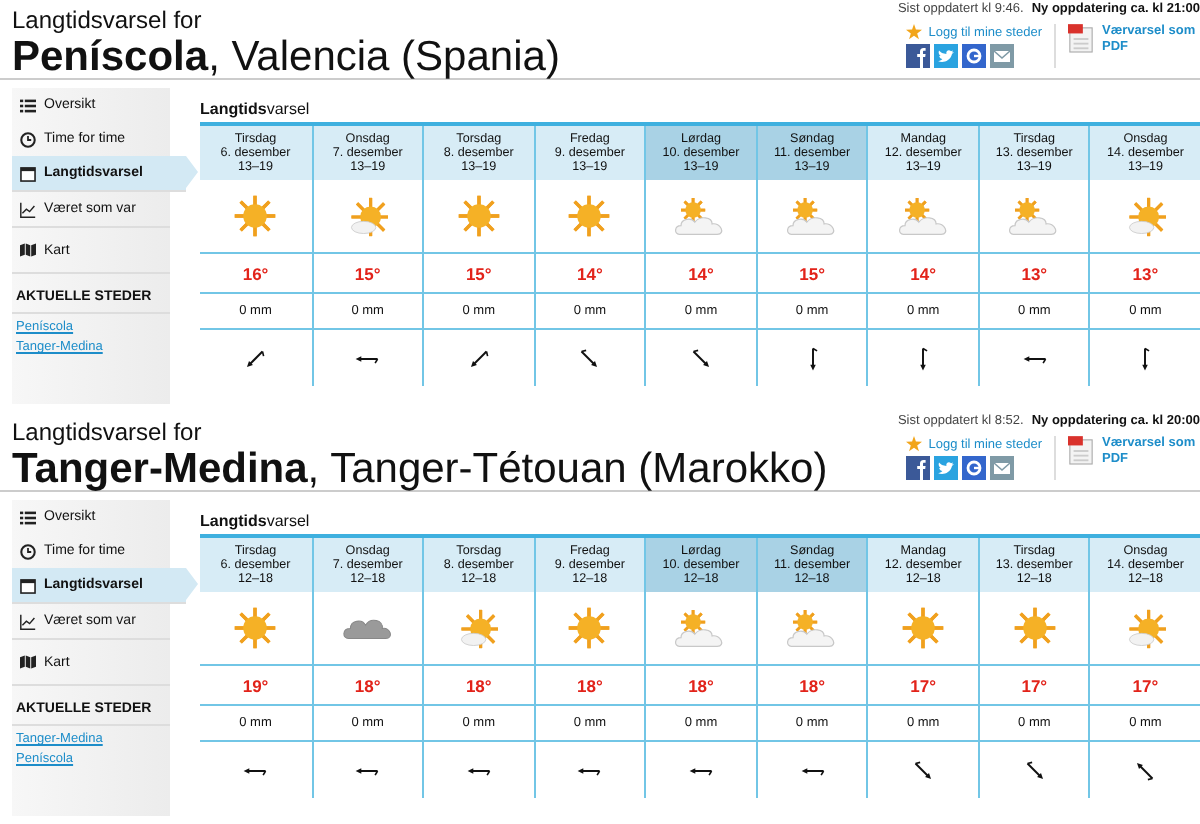 The height and width of the screenshot is (824, 1200). I want to click on temperature: 16°, so click(256, 274).